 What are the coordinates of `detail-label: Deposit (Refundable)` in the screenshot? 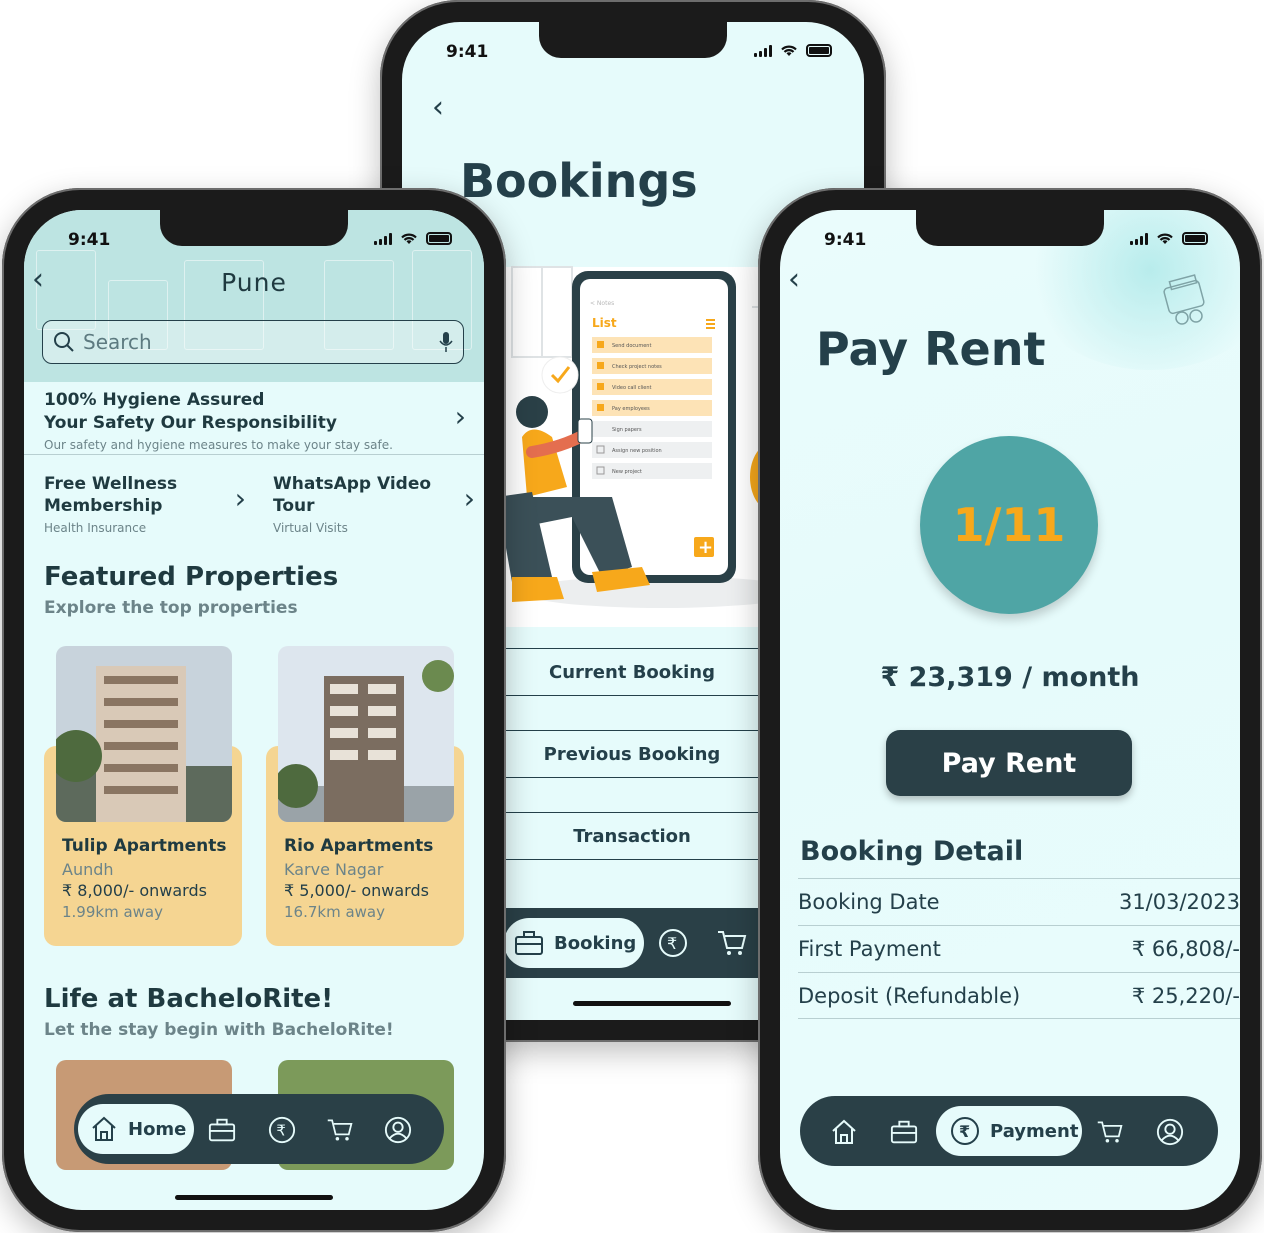 It's located at (909, 995).